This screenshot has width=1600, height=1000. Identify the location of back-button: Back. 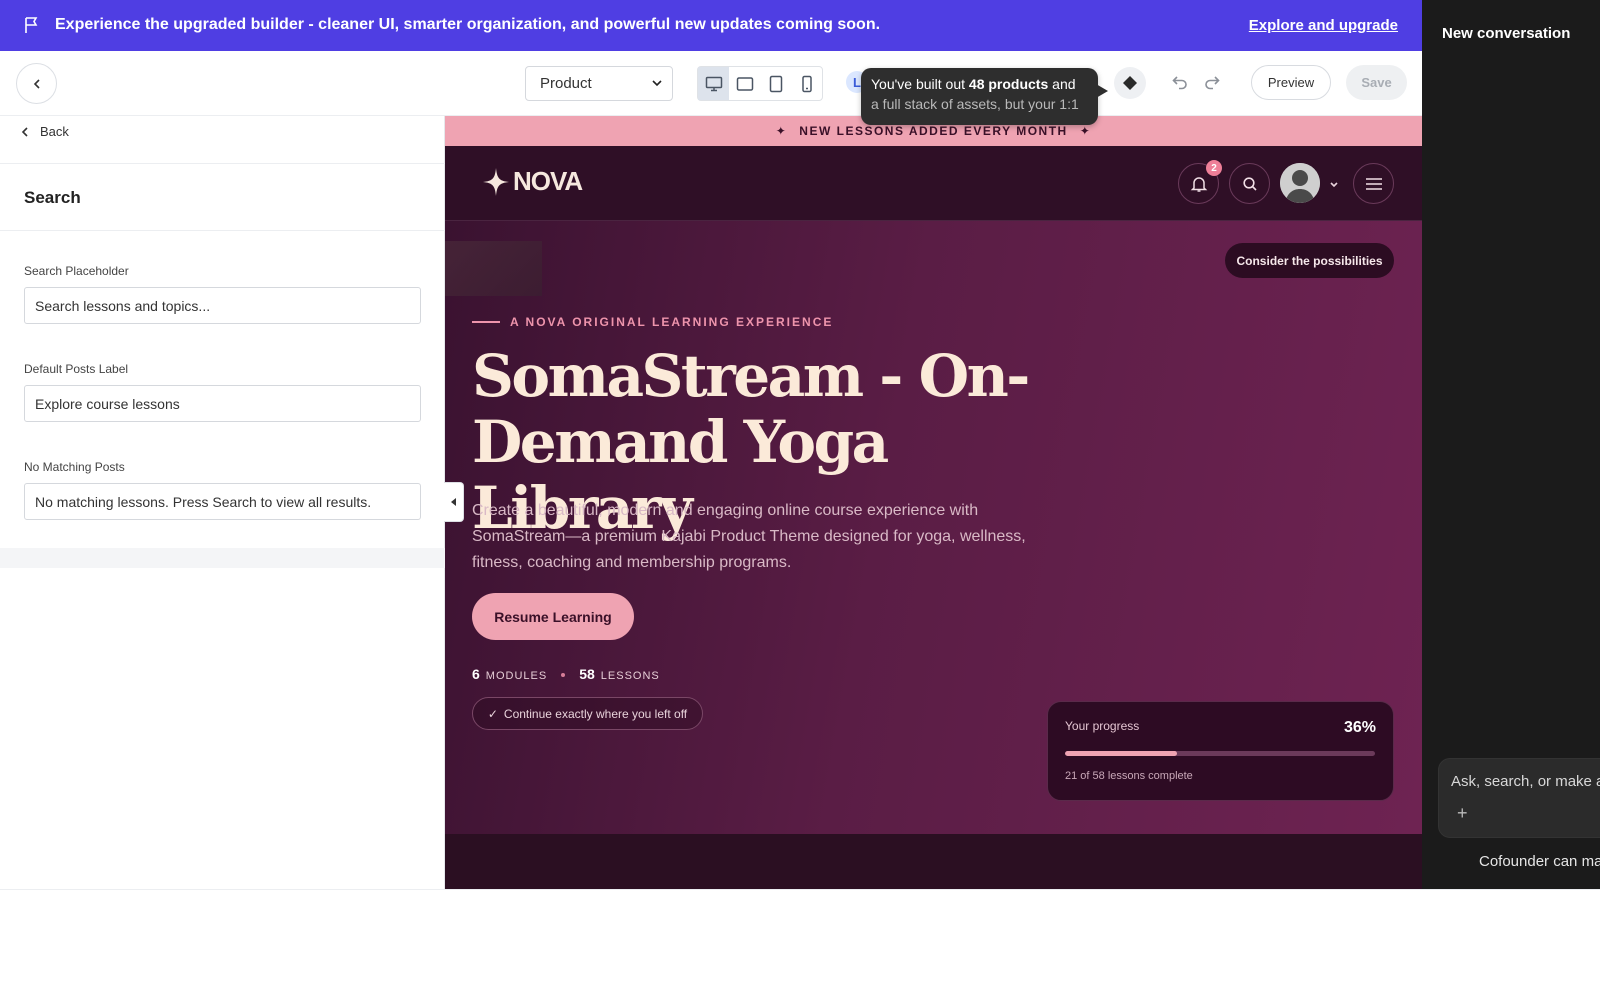
(44, 131).